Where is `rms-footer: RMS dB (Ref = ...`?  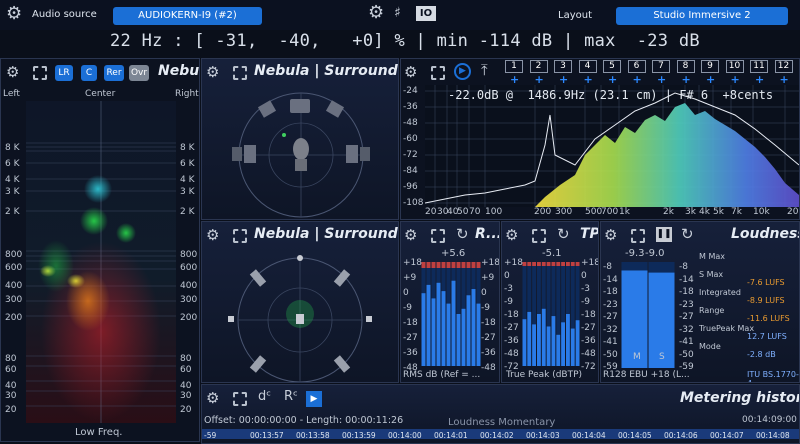
rms-footer: RMS dB (Ref = ... is located at coordinates (442, 375).